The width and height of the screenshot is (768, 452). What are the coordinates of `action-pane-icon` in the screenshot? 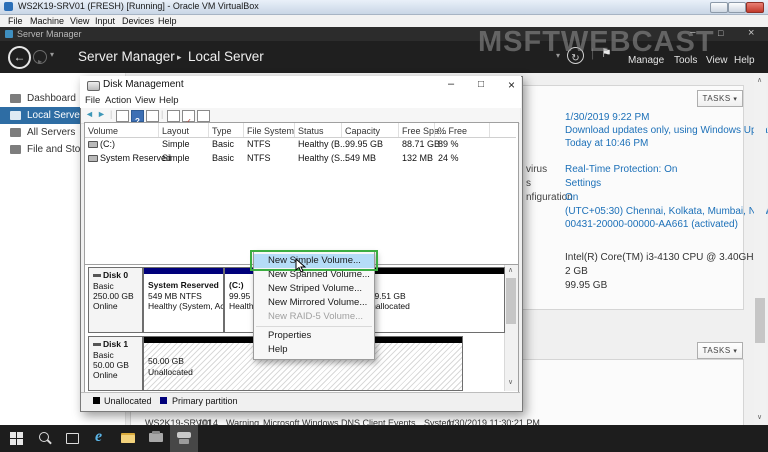 It's located at (173, 116).